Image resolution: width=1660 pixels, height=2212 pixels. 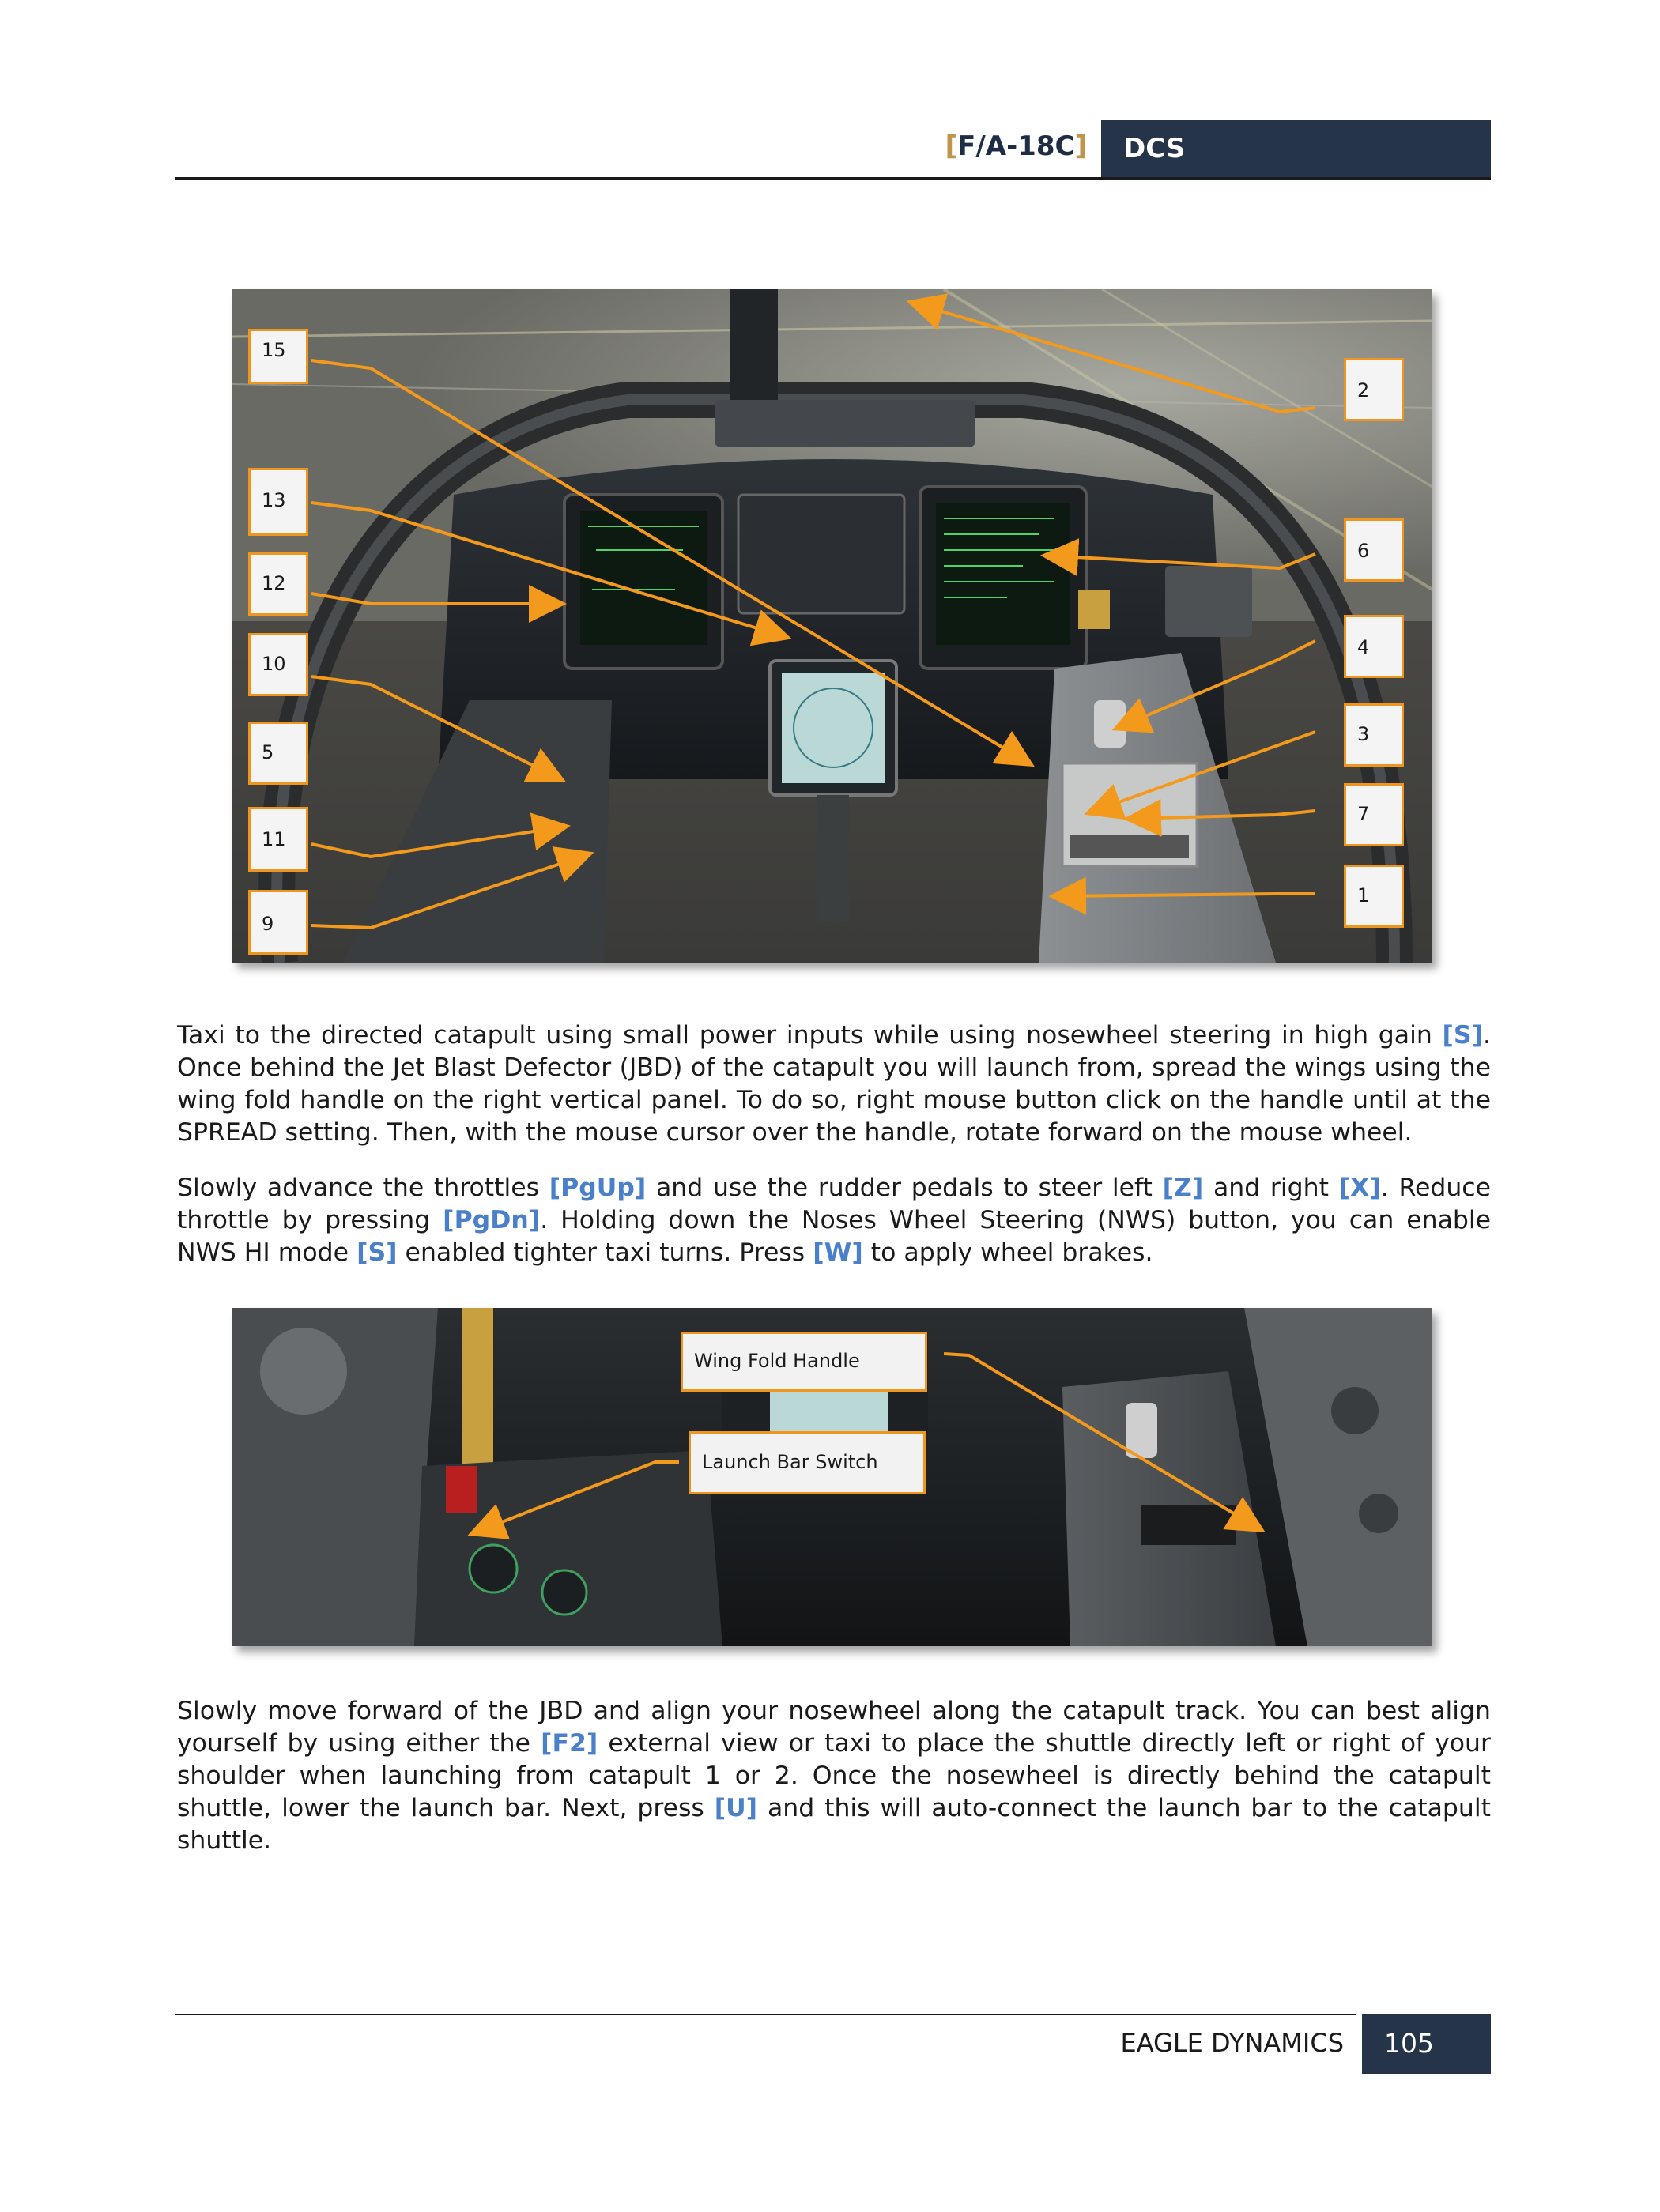 I want to click on keybind-launch-bar: [U], so click(x=736, y=1808).